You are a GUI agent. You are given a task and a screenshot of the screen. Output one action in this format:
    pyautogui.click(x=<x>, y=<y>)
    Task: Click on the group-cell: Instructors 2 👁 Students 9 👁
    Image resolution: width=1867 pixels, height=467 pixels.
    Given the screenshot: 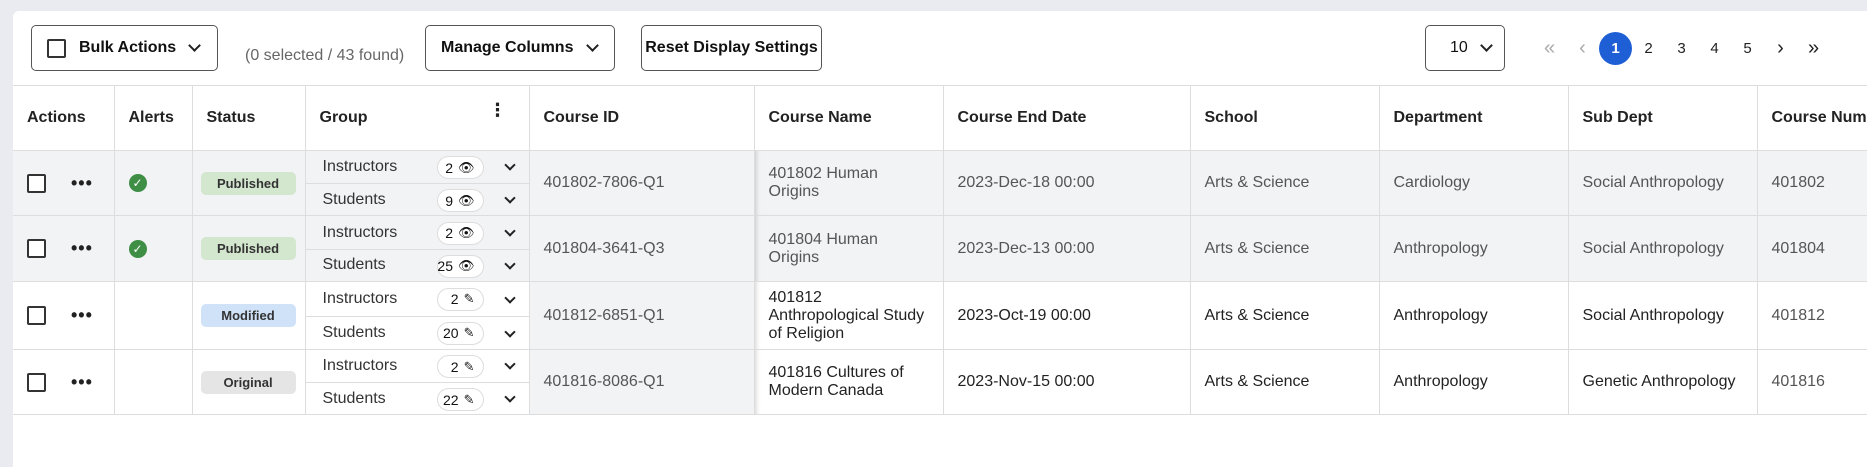 What is the action you would take?
    pyautogui.click(x=417, y=183)
    